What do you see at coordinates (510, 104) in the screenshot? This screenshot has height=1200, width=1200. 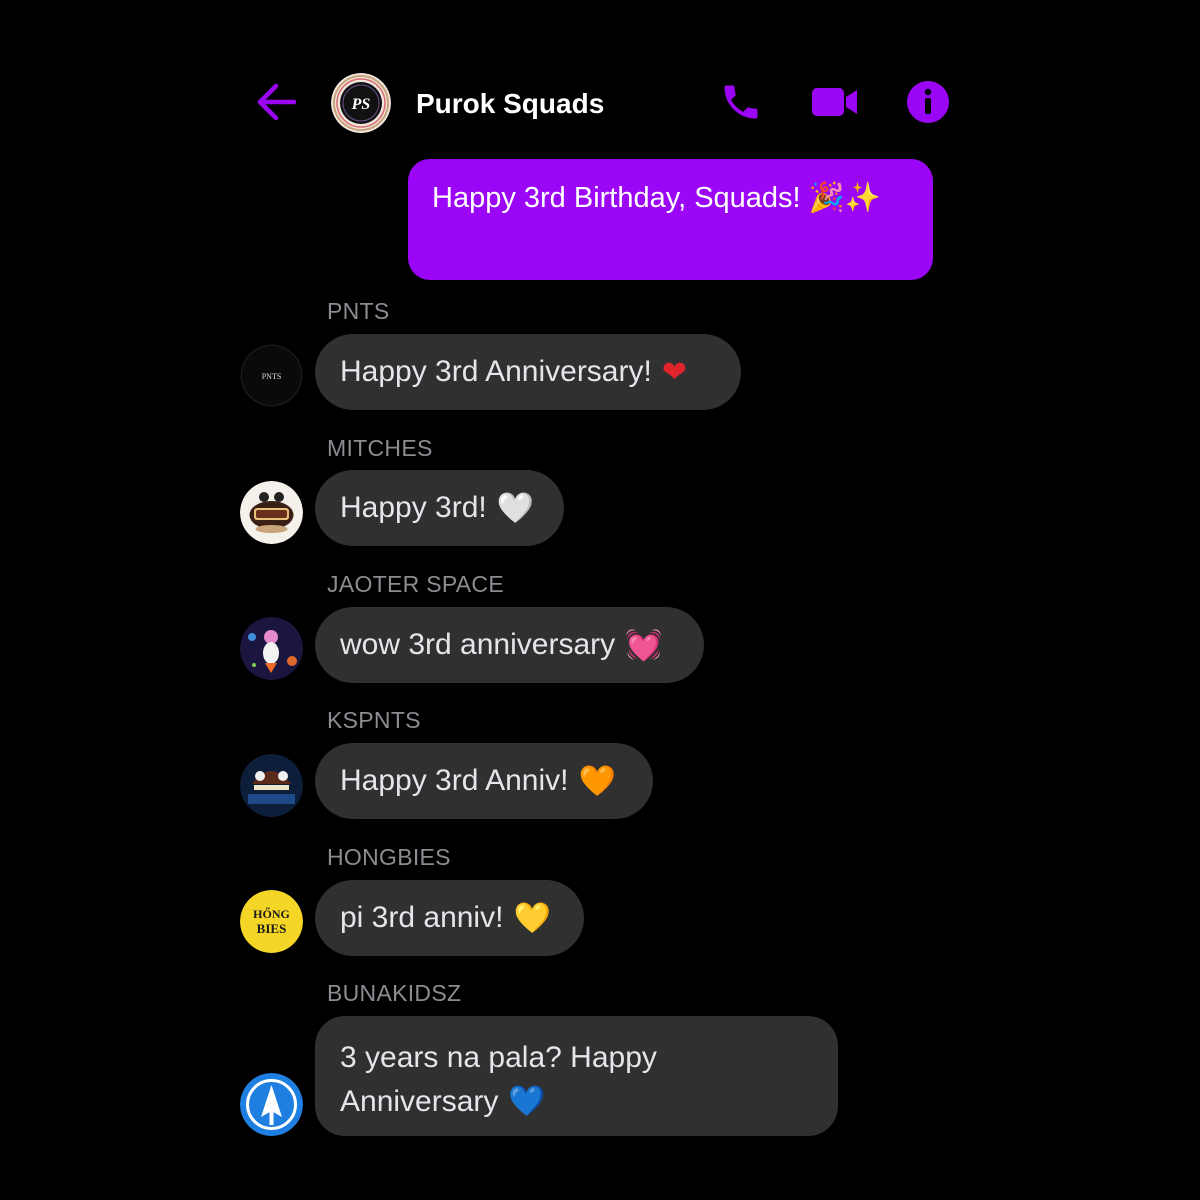 I see `conversation-title: Purok Squads` at bounding box center [510, 104].